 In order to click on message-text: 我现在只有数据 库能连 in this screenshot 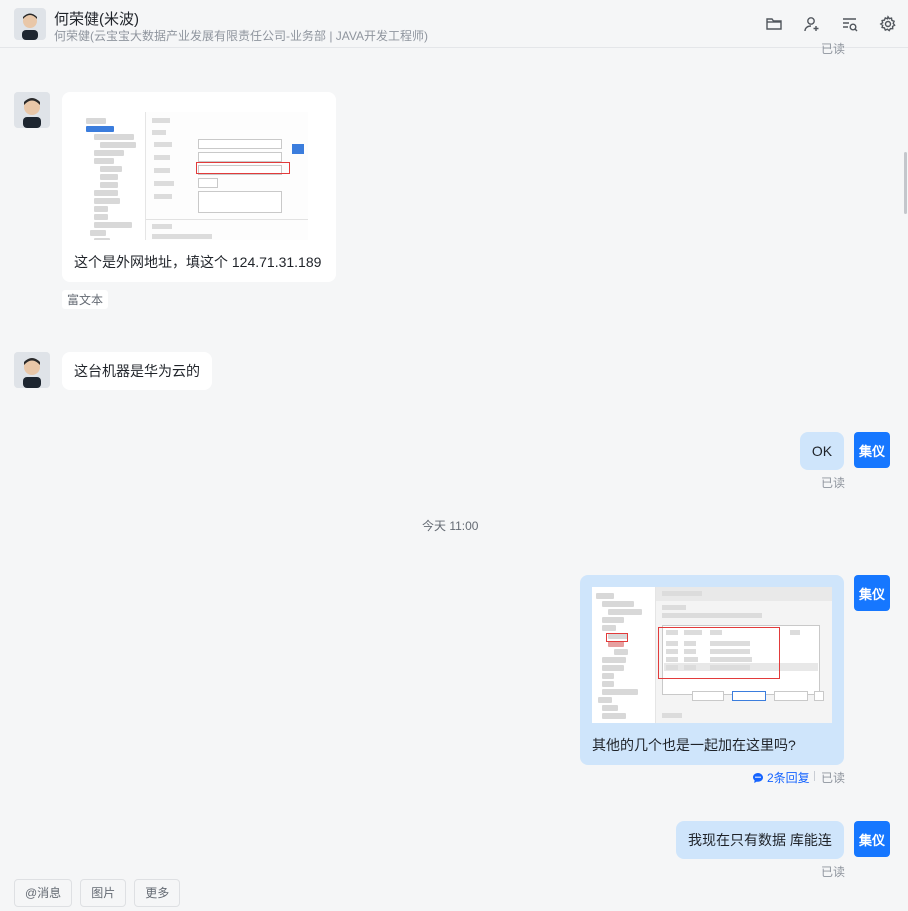, I will do `click(760, 840)`.